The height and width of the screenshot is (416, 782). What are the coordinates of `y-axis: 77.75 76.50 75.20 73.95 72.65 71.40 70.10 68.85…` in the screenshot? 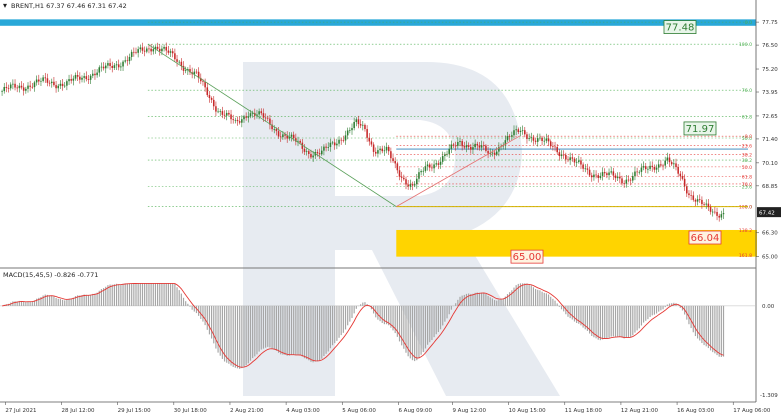 It's located at (768, 140).